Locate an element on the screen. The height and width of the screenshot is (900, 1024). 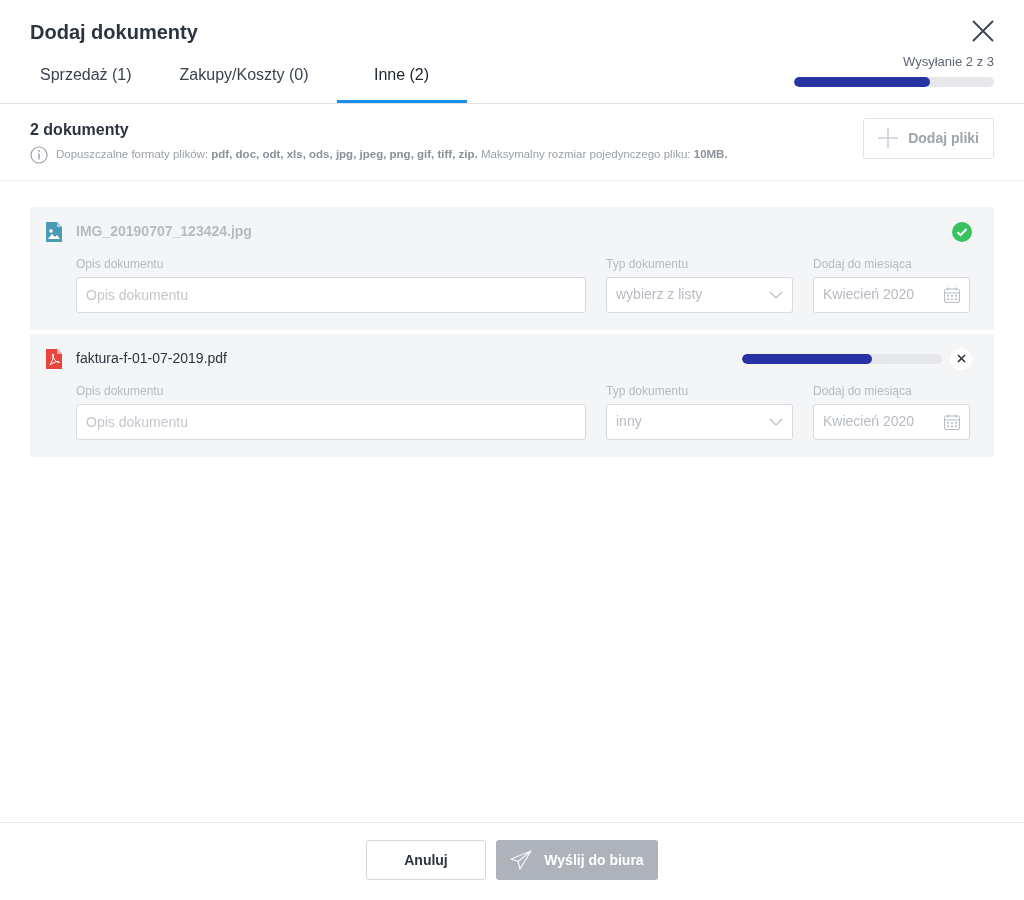
document-type-select: wybierz z listy is located at coordinates (699, 294).